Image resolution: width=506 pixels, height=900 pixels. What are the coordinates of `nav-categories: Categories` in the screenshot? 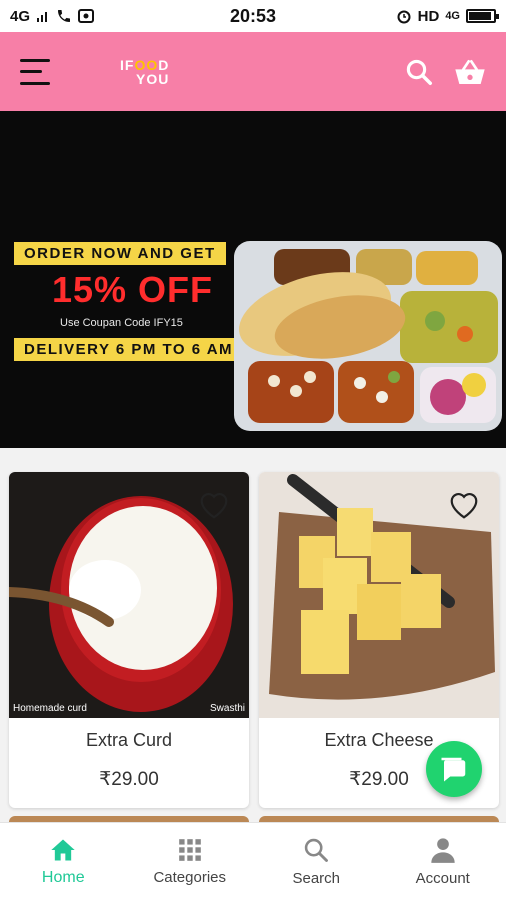 It's located at (190, 861).